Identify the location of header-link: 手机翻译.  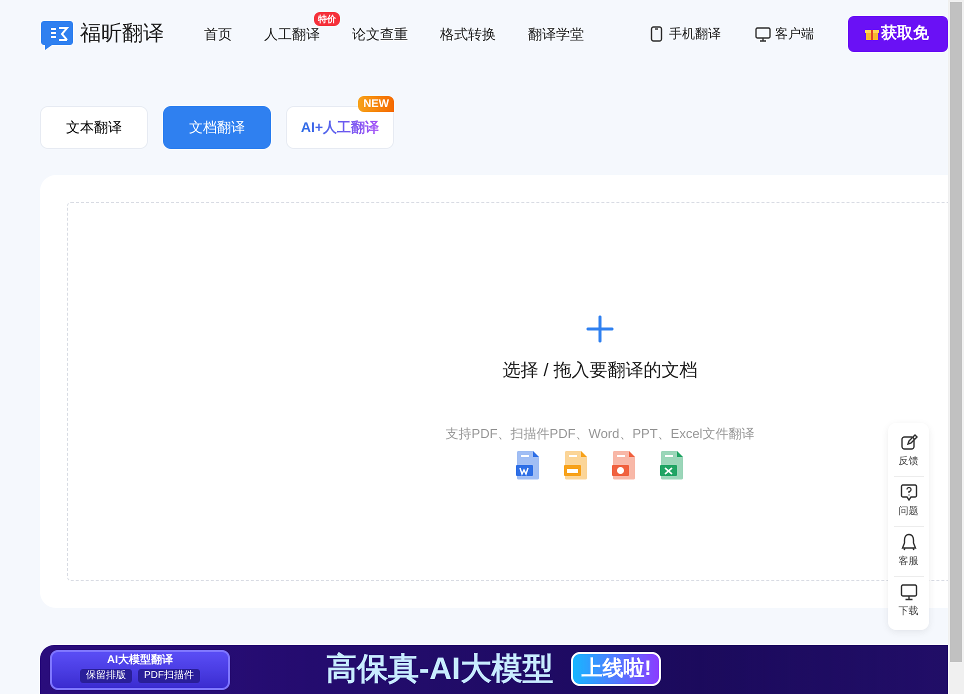
(685, 34).